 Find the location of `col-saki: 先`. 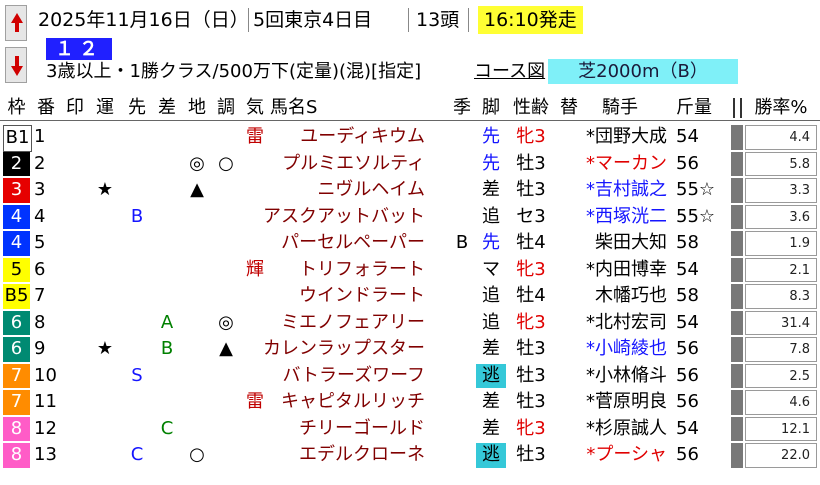

col-saki: 先 is located at coordinates (137, 107).